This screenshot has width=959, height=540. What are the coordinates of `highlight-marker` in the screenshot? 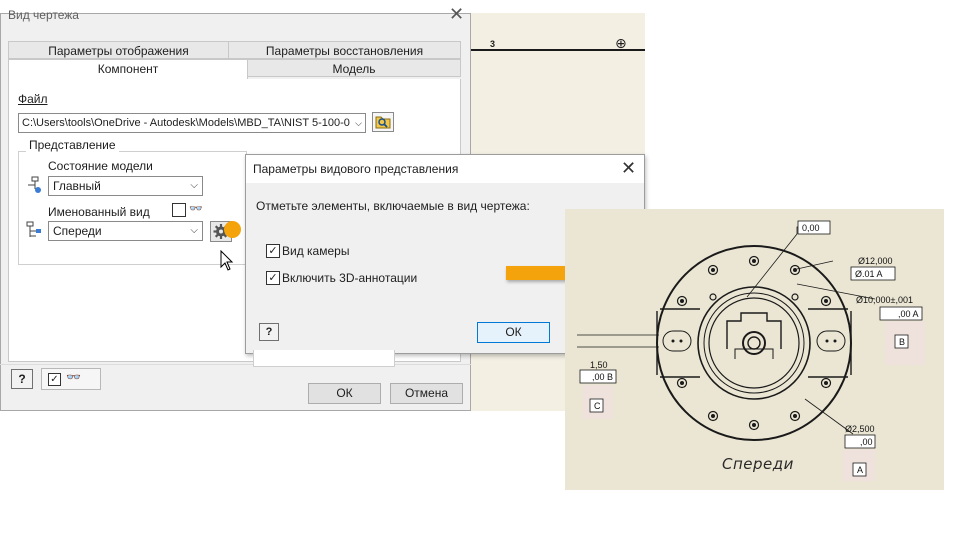 It's located at (232, 229).